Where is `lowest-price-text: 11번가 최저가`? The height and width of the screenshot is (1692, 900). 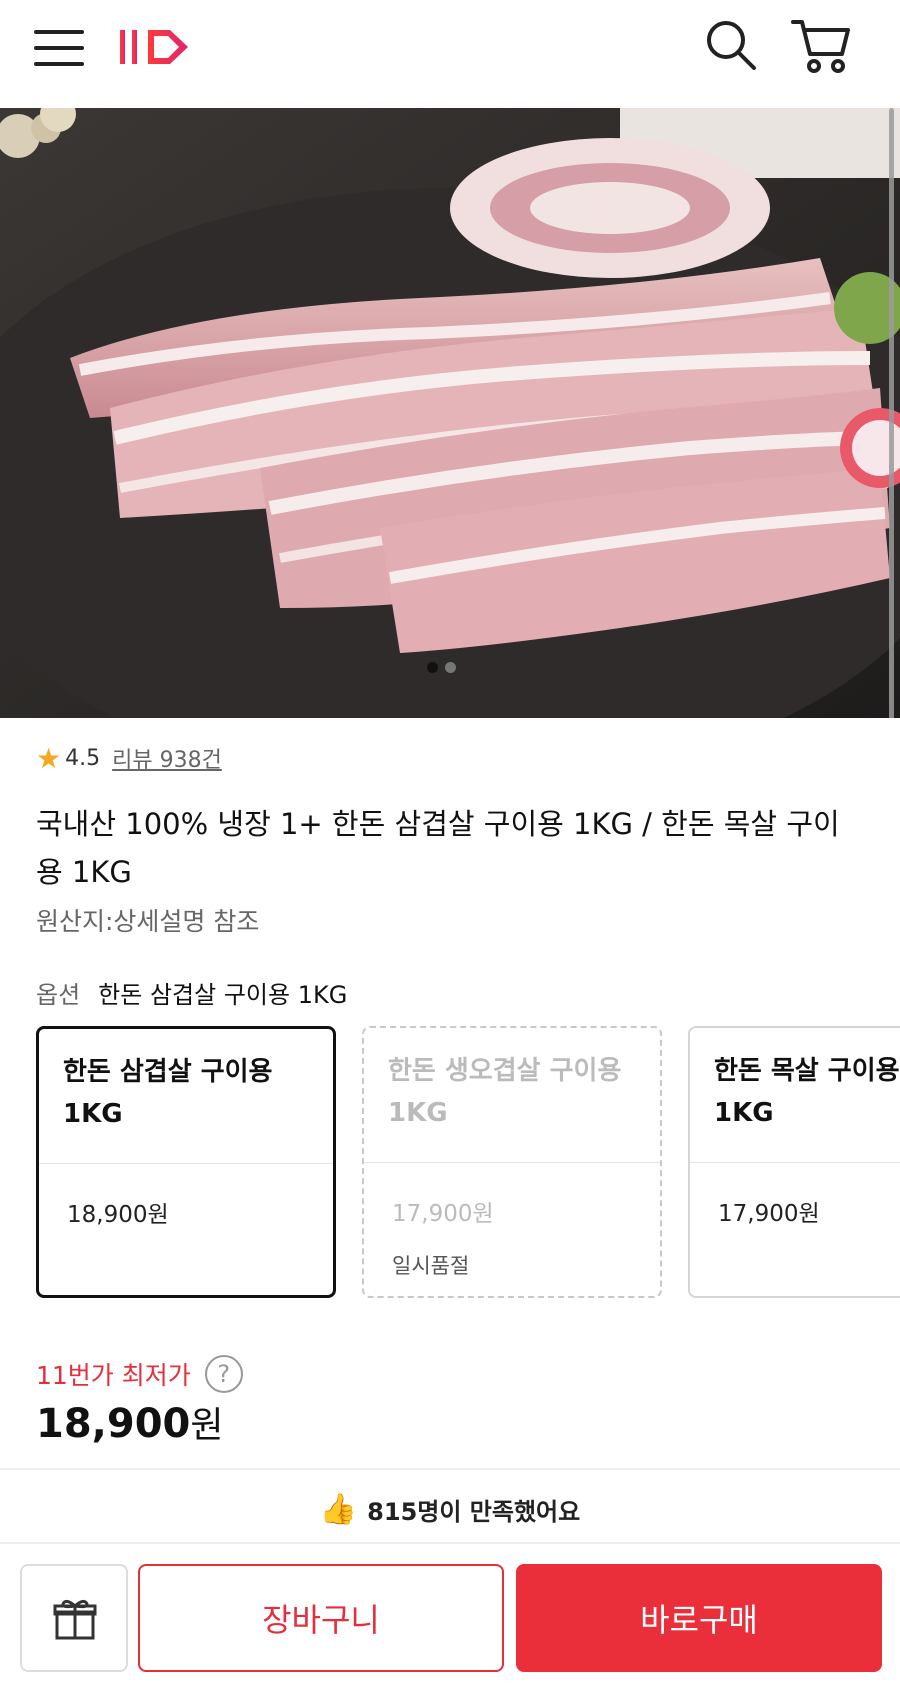 lowest-price-text: 11번가 최저가 is located at coordinates (113, 1375).